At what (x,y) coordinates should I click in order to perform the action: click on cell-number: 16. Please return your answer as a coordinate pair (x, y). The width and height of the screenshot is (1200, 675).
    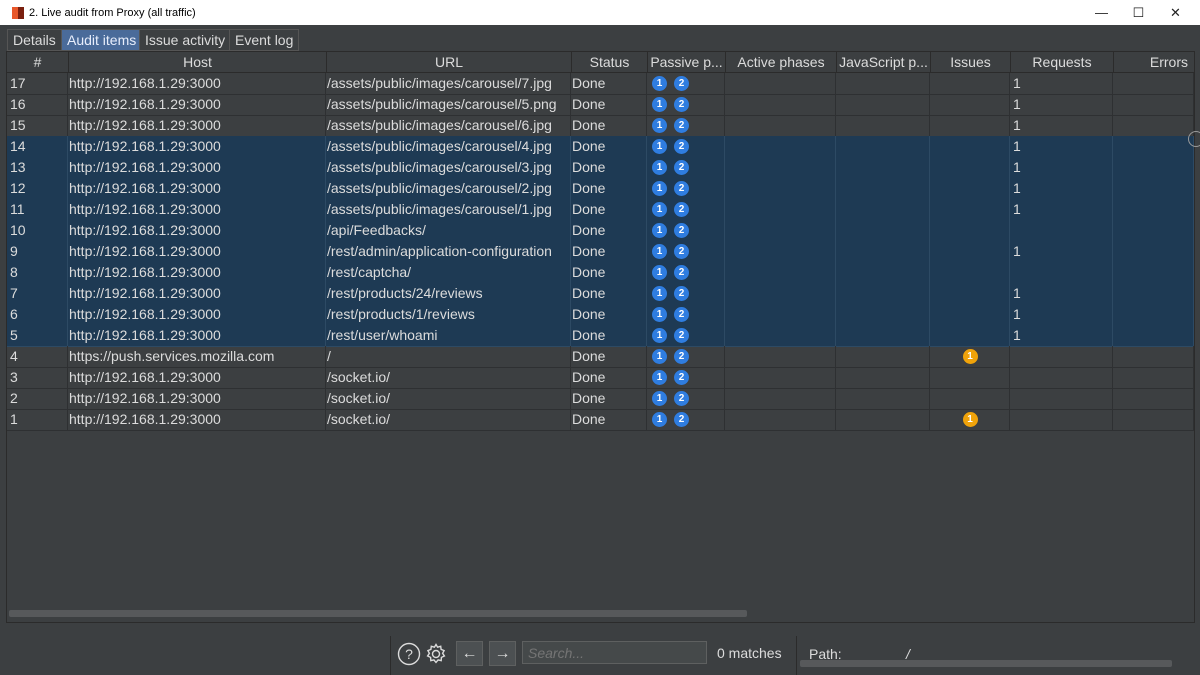
    Looking at the image, I should click on (37, 104).